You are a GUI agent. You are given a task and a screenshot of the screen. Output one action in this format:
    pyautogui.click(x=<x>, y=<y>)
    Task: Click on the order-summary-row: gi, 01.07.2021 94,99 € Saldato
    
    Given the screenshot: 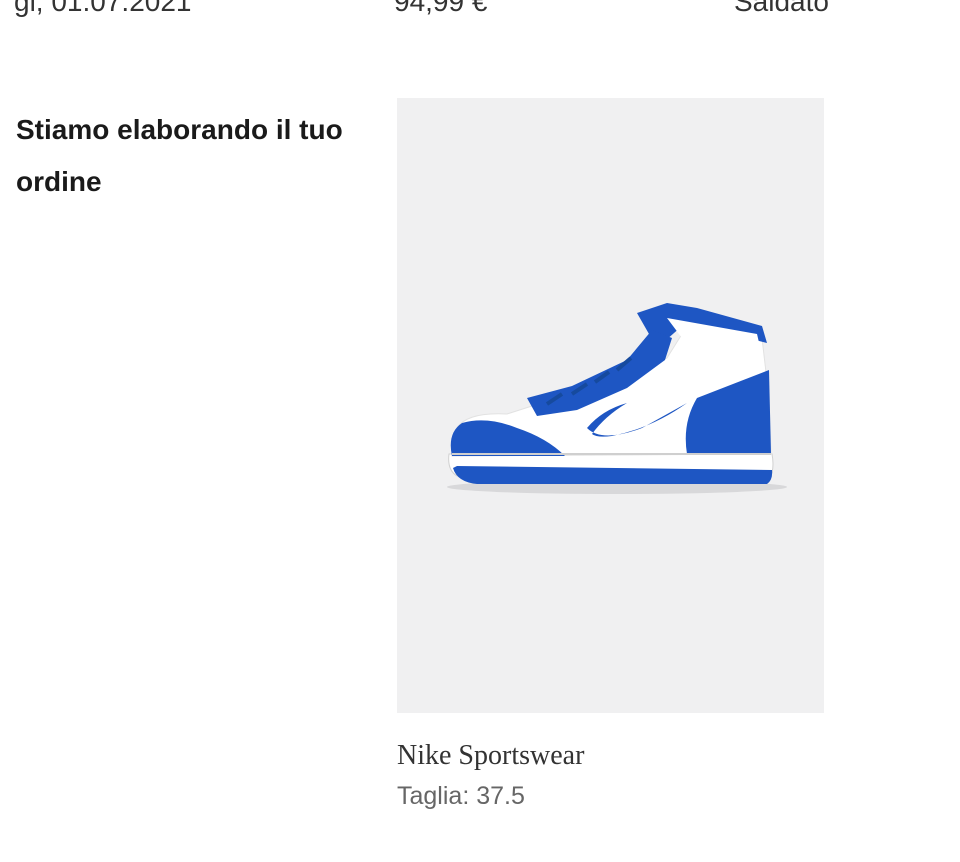 What is the action you would take?
    pyautogui.click(x=480, y=8)
    